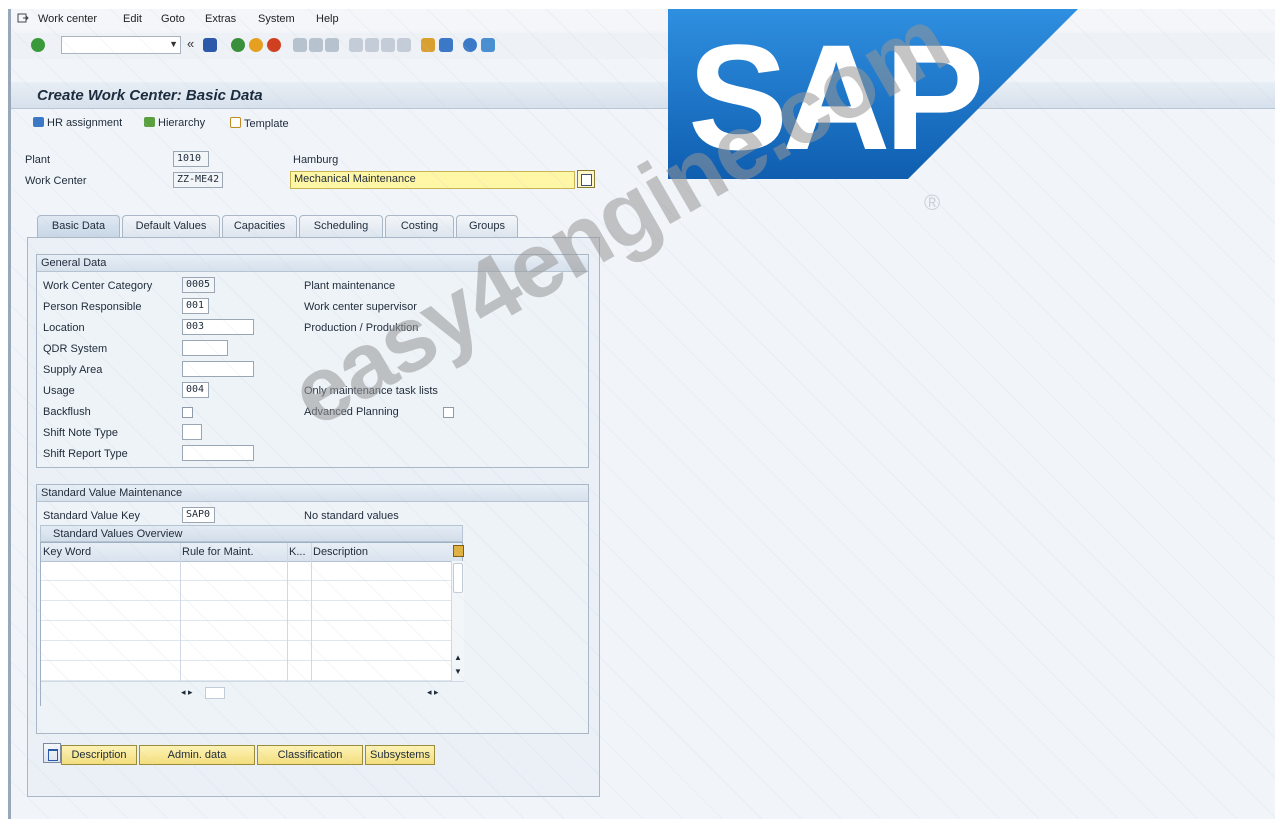 The height and width of the screenshot is (819, 1275). What do you see at coordinates (197, 755) in the screenshot?
I see `admin-data-button: Admin. data` at bounding box center [197, 755].